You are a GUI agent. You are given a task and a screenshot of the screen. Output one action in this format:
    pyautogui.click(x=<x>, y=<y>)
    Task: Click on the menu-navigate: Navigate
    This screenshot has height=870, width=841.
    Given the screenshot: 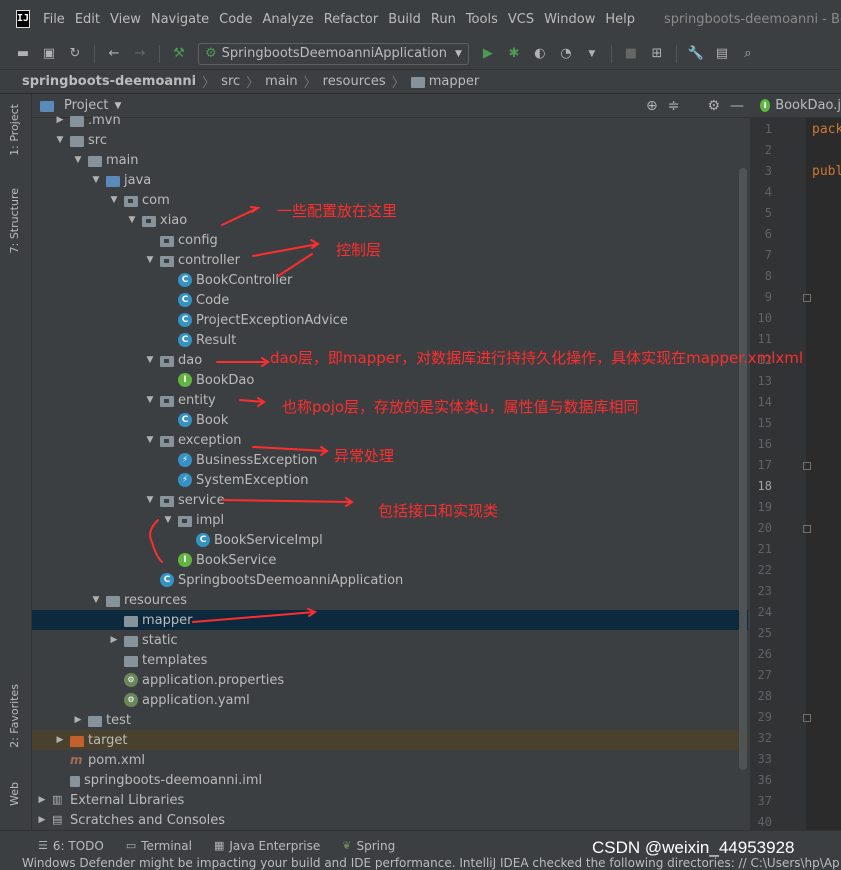 What is the action you would take?
    pyautogui.click(x=180, y=19)
    